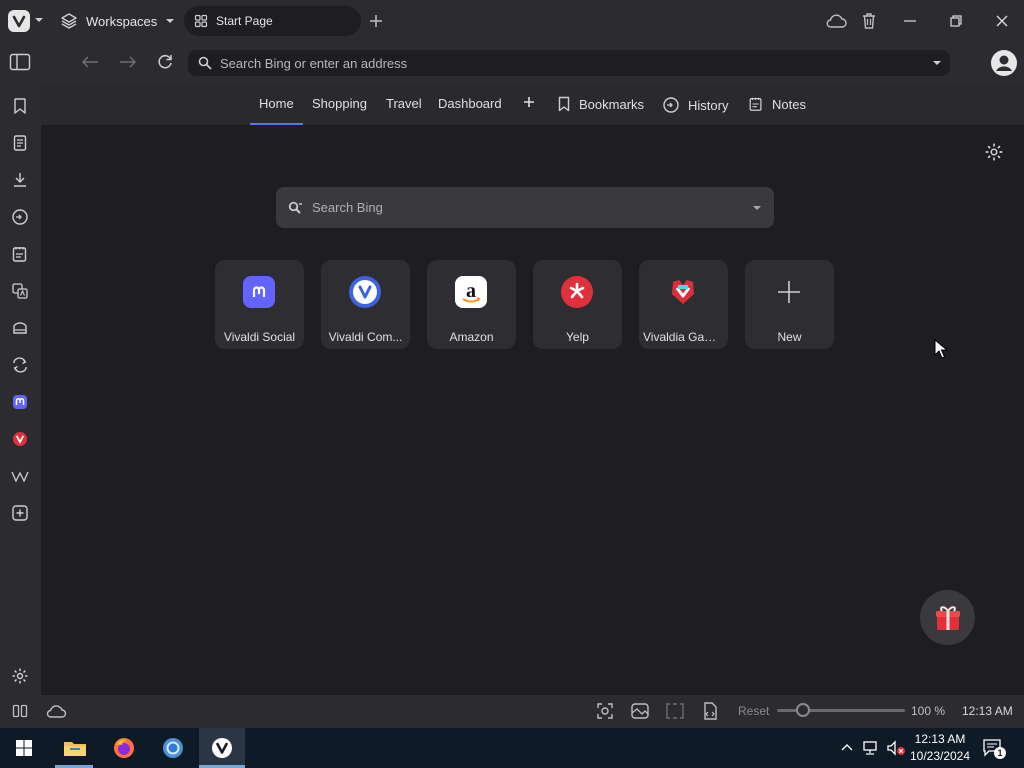 The image size is (1024, 768). Describe the element at coordinates (20, 62) in the screenshot. I see `panel-toggle-icon` at that location.